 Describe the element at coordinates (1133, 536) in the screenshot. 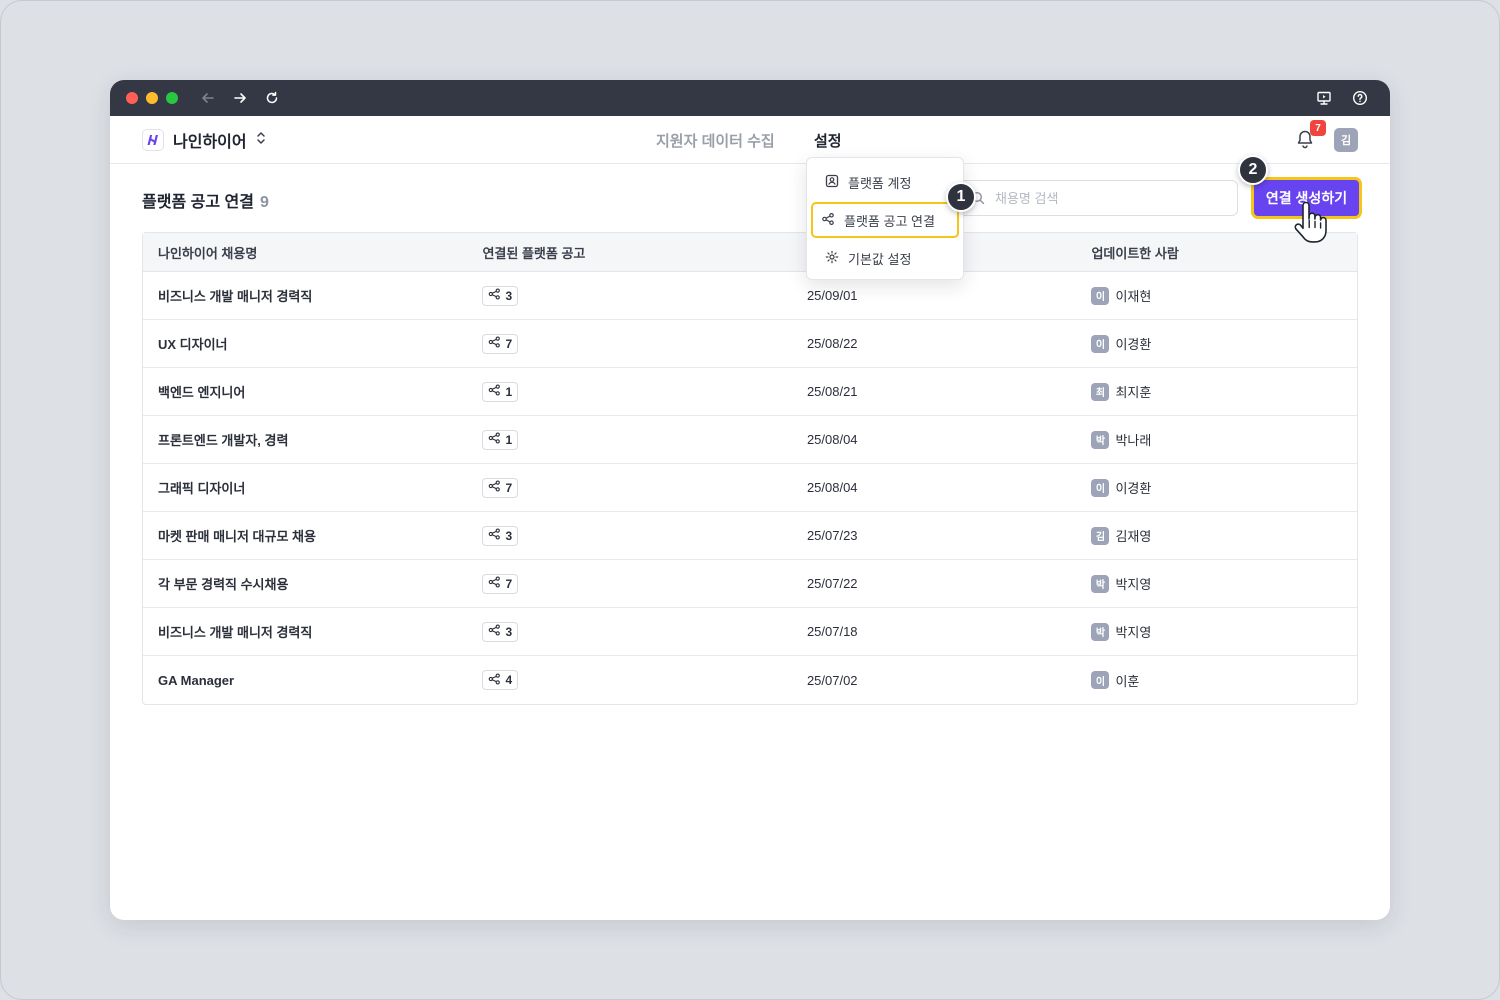

I see `updater-name: 김재영` at that location.